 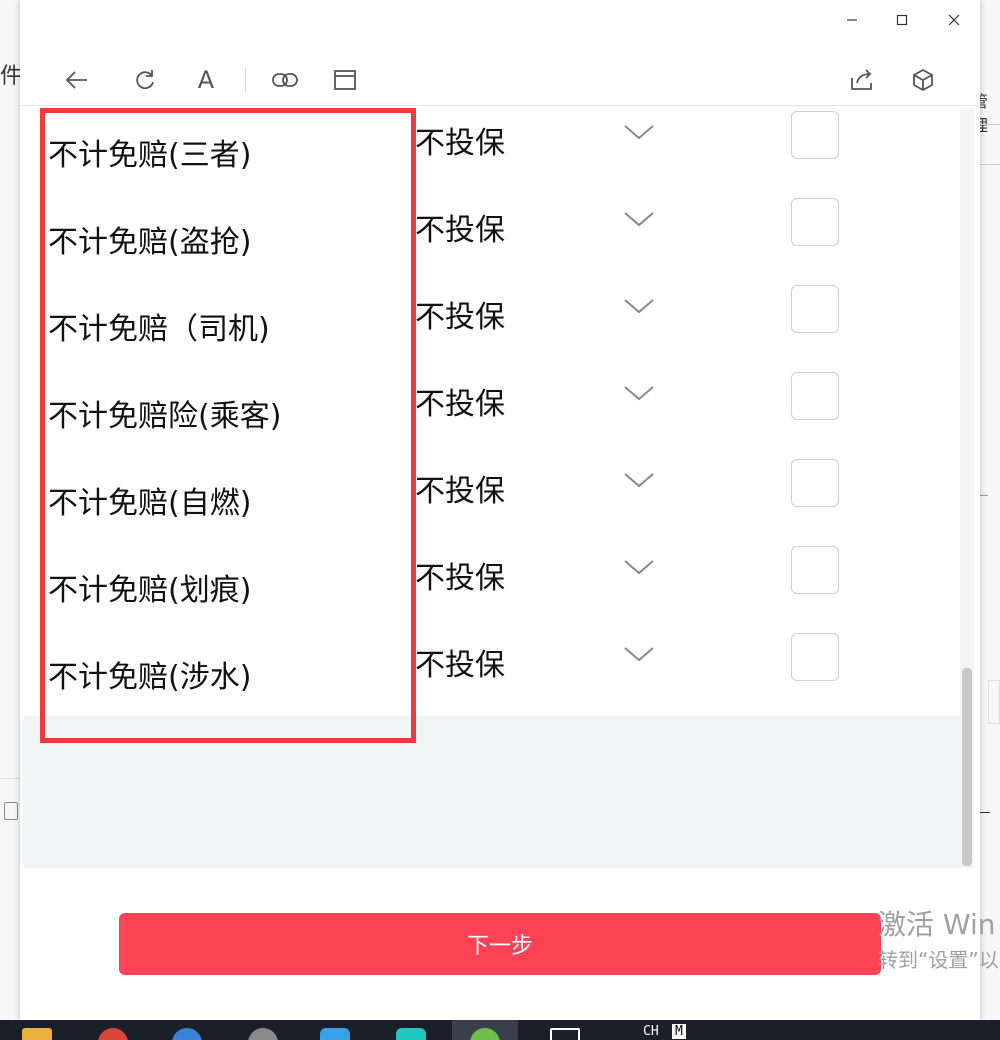 What do you see at coordinates (150, 503) in the screenshot?
I see `coverage-label: 不计免赔(自燃)` at bounding box center [150, 503].